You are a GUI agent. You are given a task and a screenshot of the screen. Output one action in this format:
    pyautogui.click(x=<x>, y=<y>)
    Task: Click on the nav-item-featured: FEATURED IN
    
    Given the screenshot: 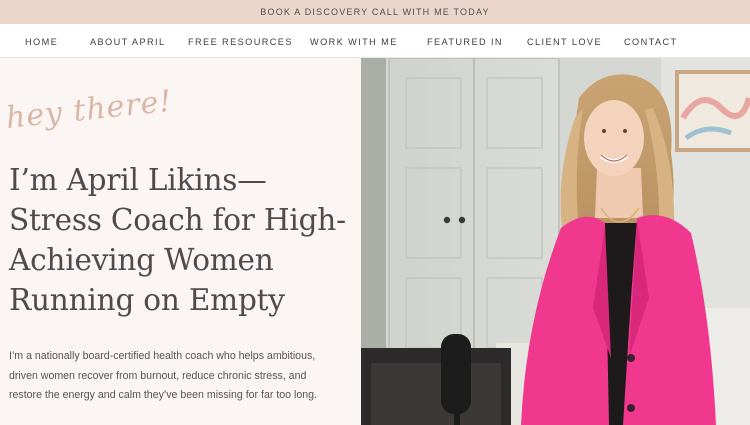 What is the action you would take?
    pyautogui.click(x=465, y=41)
    